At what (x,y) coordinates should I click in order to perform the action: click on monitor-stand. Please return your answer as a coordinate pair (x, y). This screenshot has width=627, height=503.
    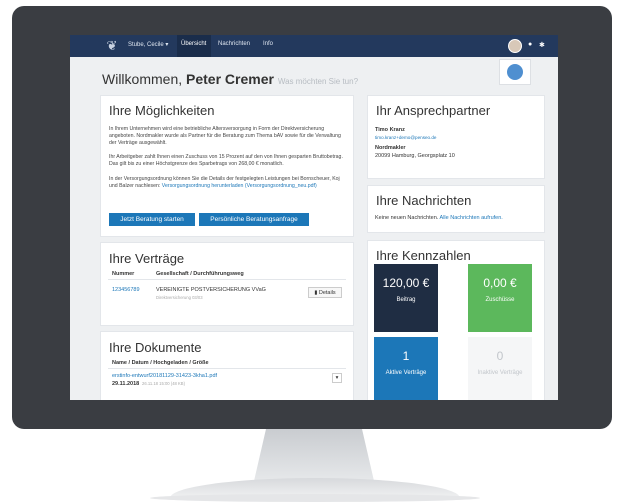
    Looking at the image, I should click on (314, 455).